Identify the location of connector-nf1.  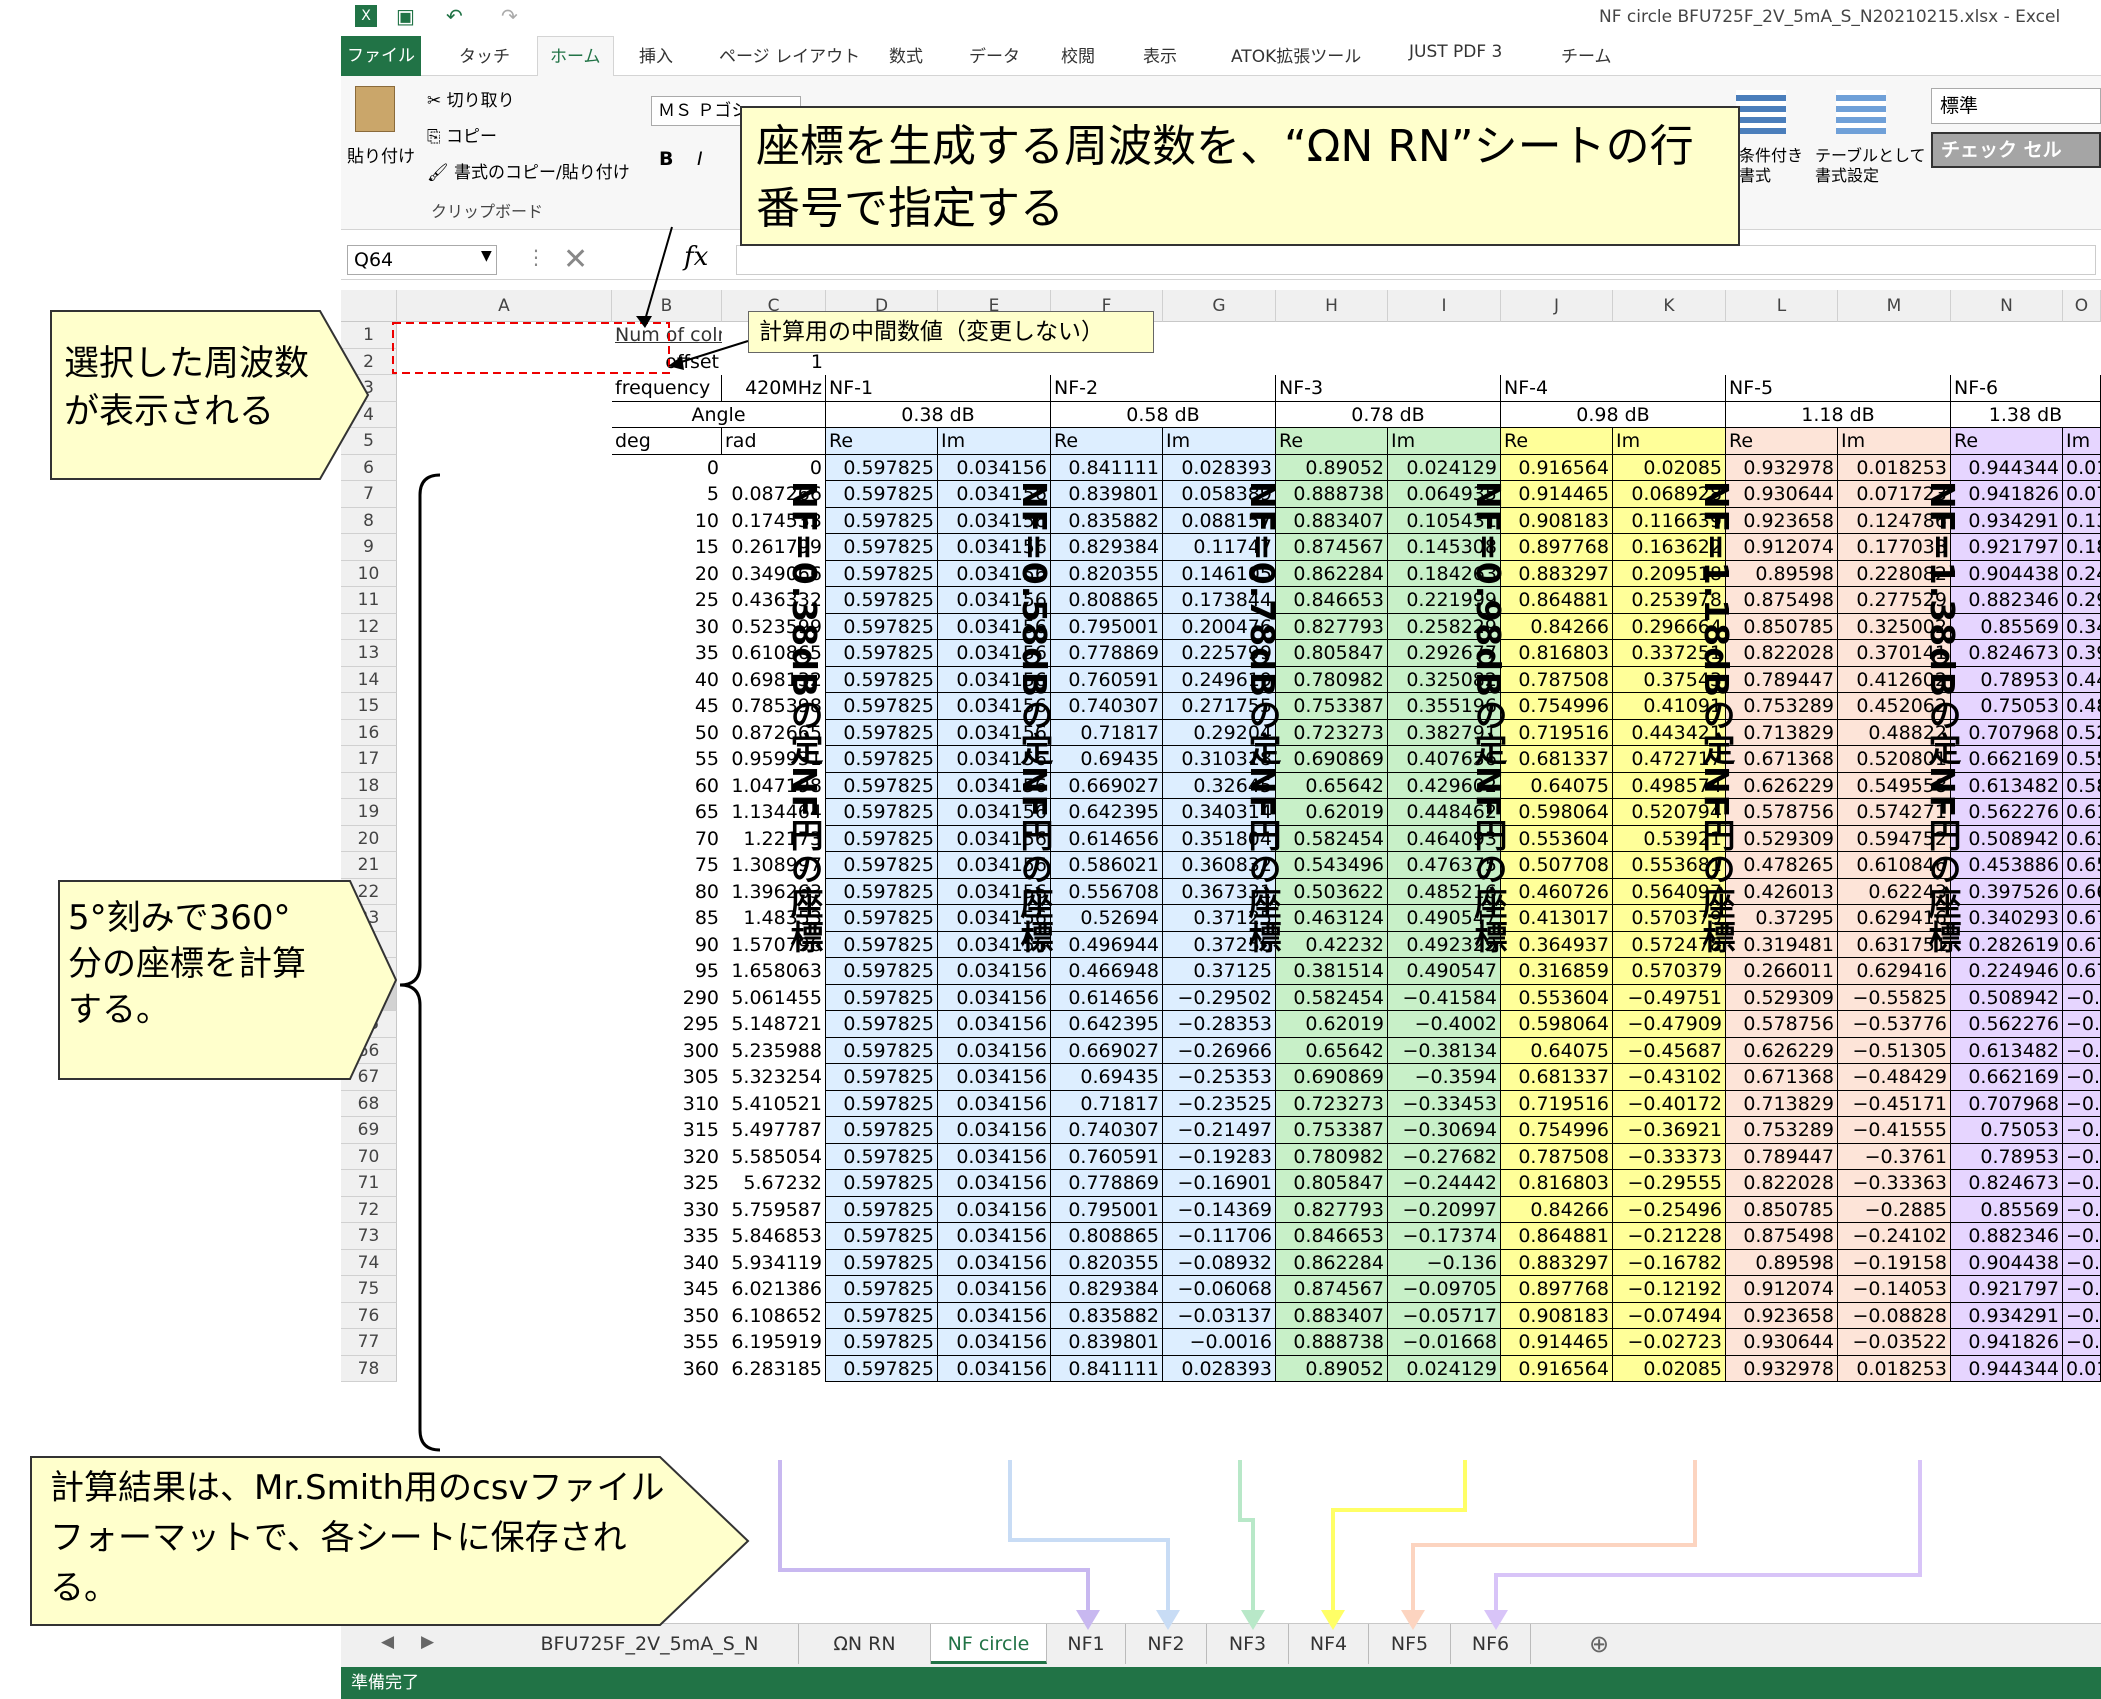
(934, 1537).